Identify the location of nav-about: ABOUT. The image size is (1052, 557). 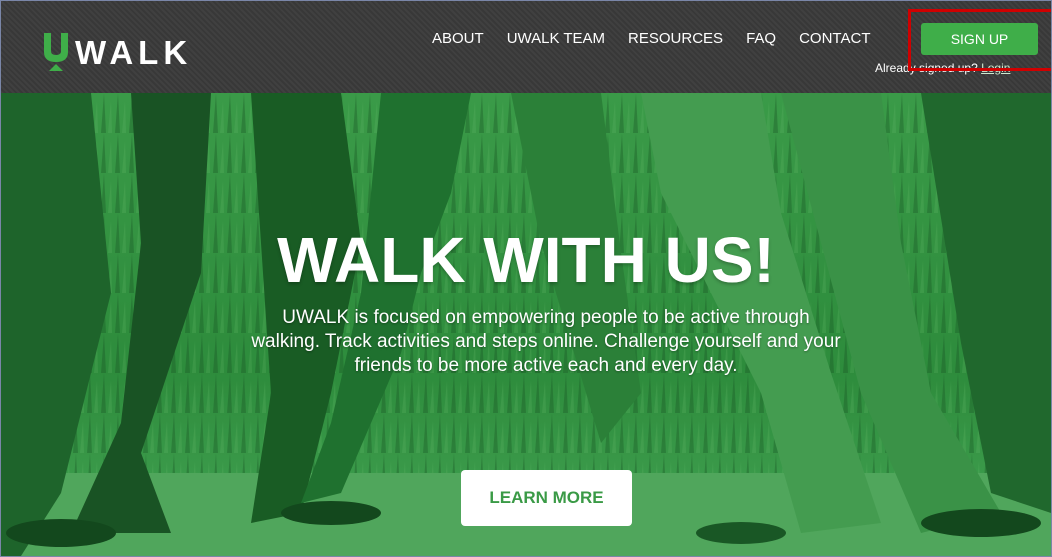
(458, 39).